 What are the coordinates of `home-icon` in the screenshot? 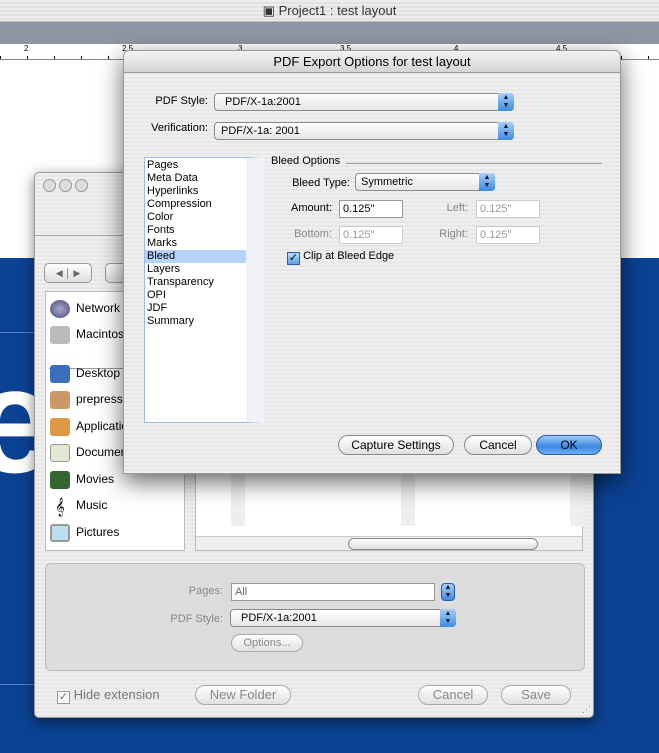 It's located at (60, 399).